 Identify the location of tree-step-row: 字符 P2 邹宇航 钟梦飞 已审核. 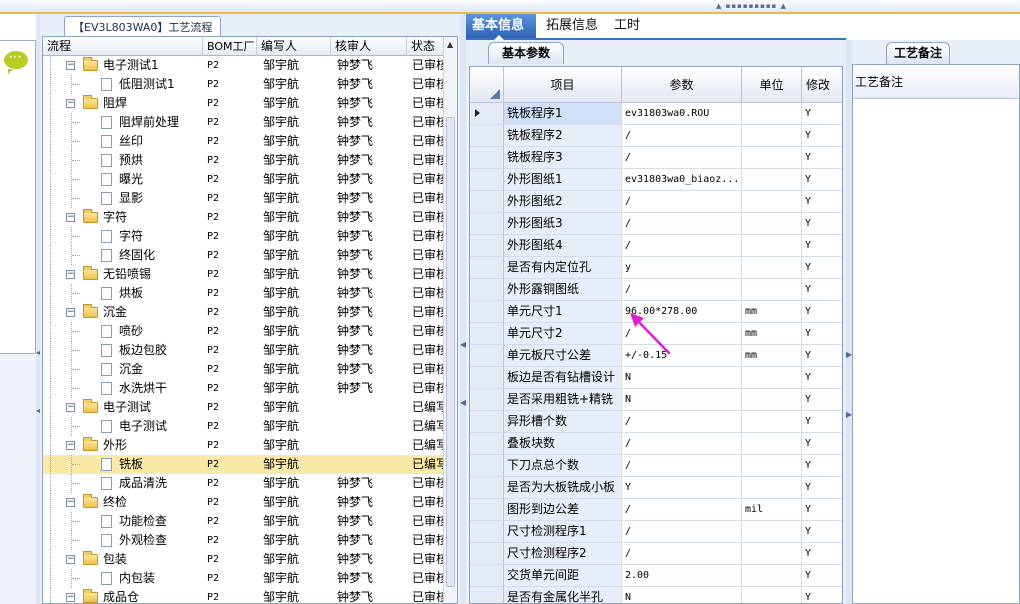
(243, 236).